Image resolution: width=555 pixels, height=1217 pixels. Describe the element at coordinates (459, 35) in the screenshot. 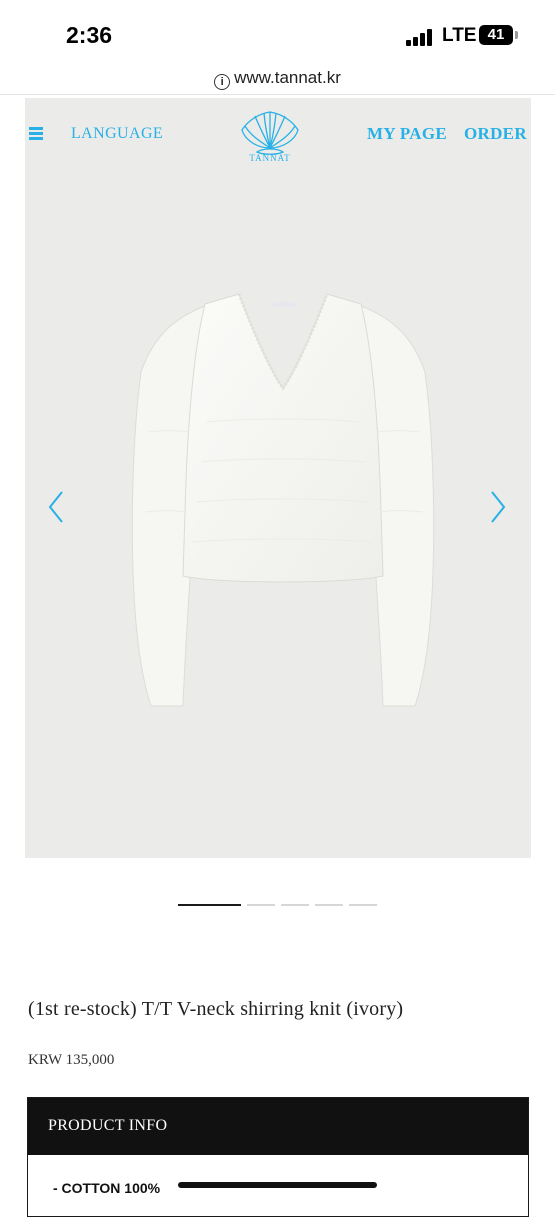

I see `network-label: LTE` at that location.